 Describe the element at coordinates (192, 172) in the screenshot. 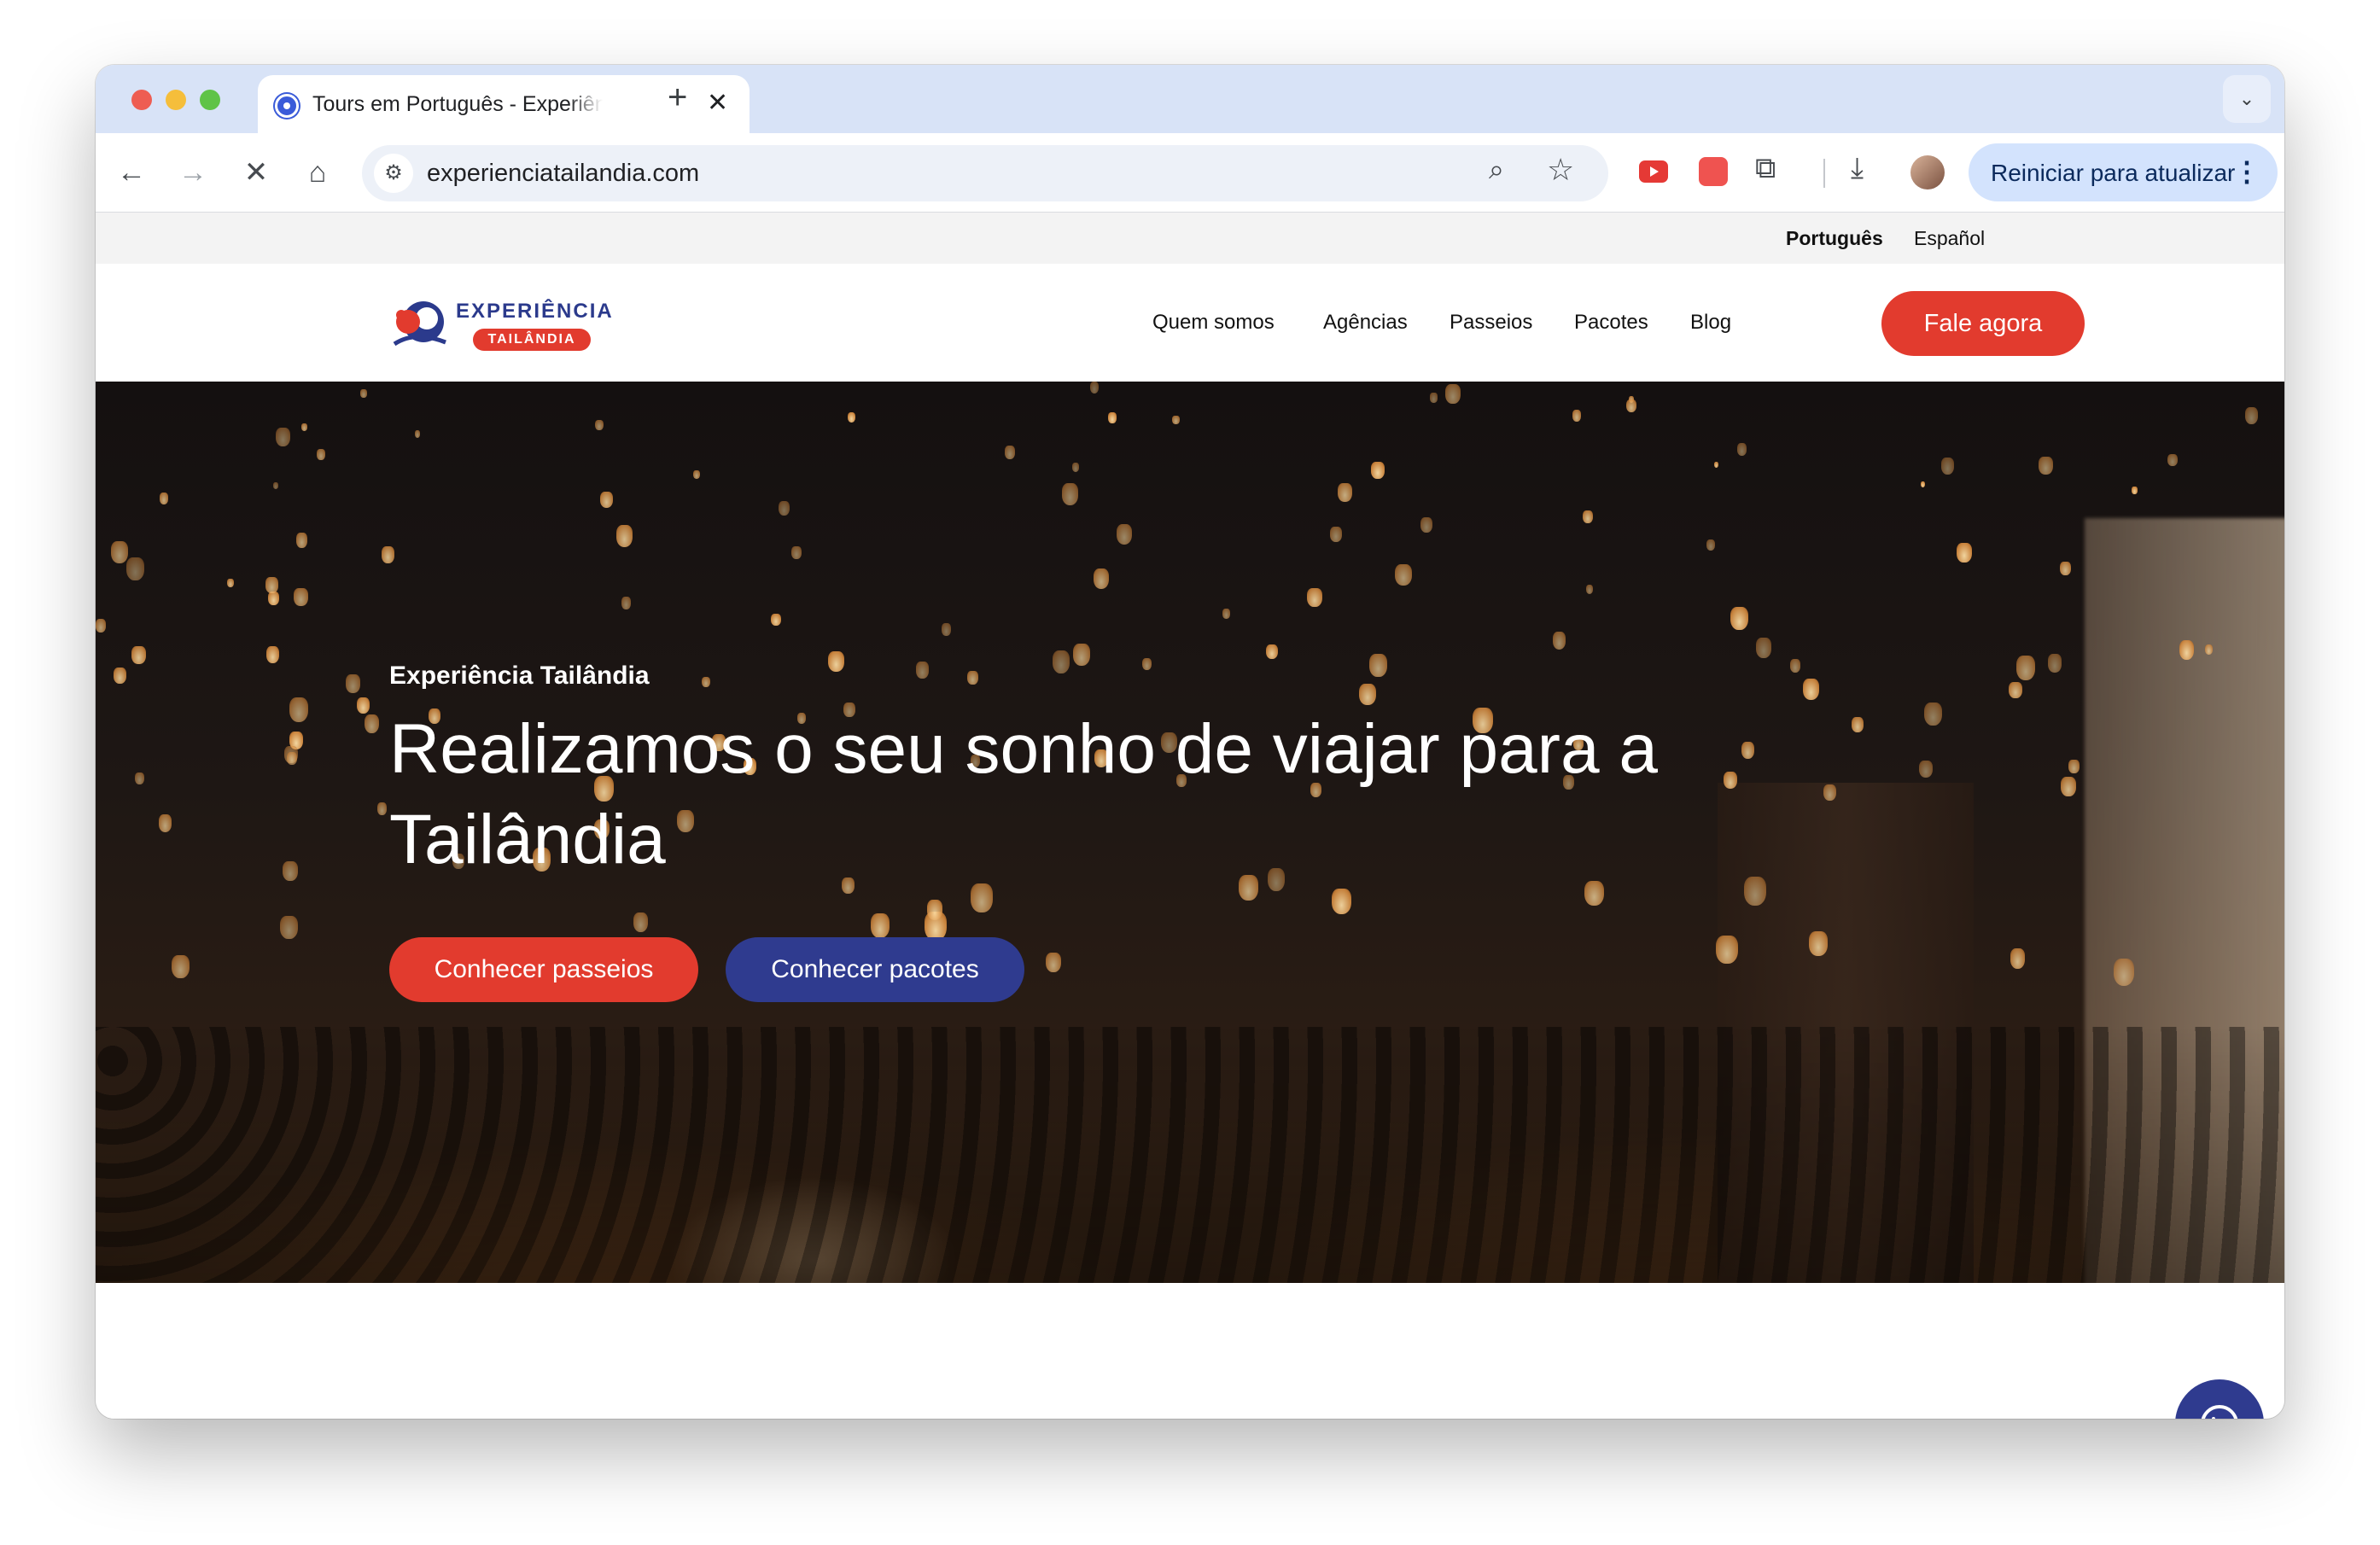

I see `forward-icon: →` at that location.